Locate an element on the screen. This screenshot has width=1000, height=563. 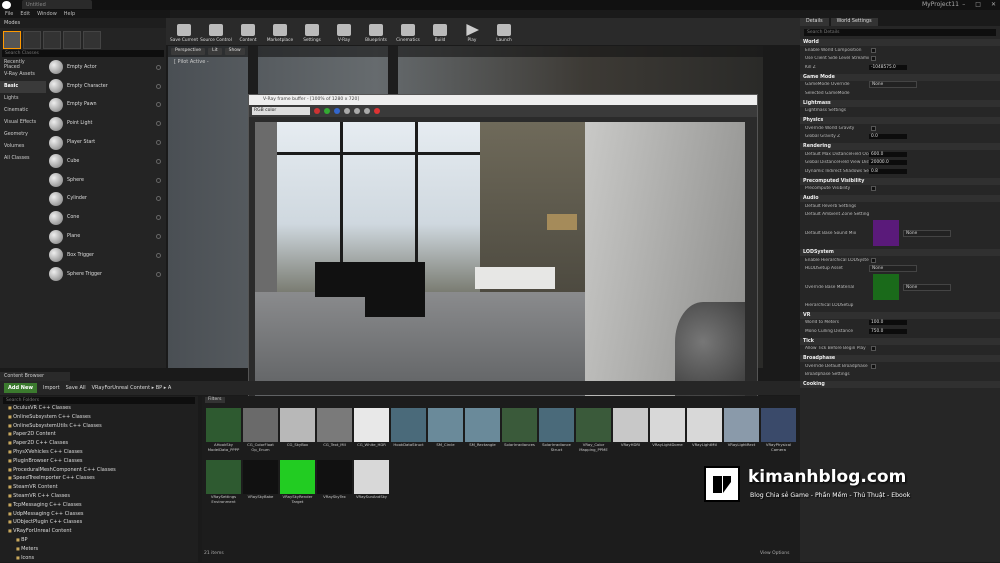
list-item: Box Trigger is located at coordinates (105, 255).